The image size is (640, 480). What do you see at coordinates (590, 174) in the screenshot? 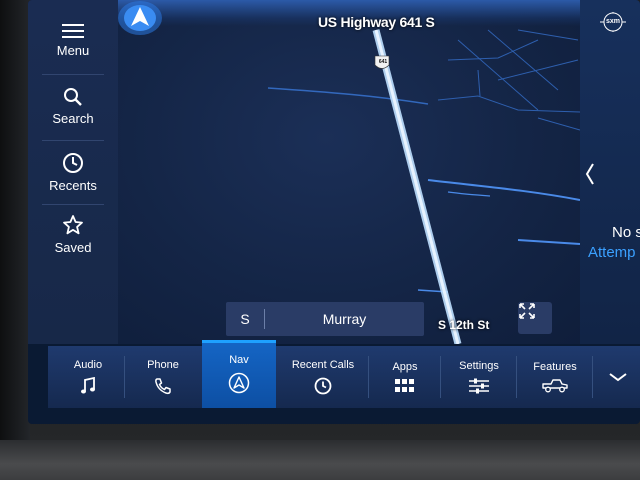
I see `chevron-left-icon` at bounding box center [590, 174].